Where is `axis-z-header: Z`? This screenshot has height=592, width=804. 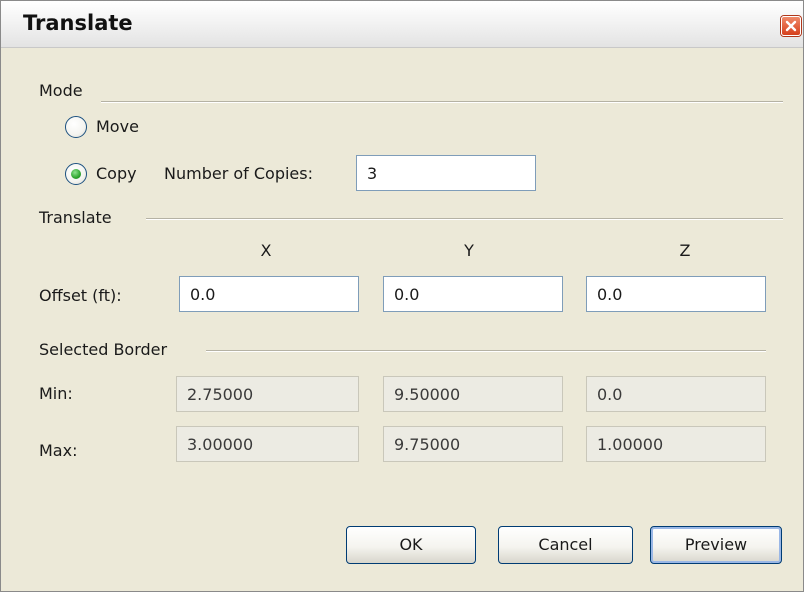 axis-z-header: Z is located at coordinates (685, 250).